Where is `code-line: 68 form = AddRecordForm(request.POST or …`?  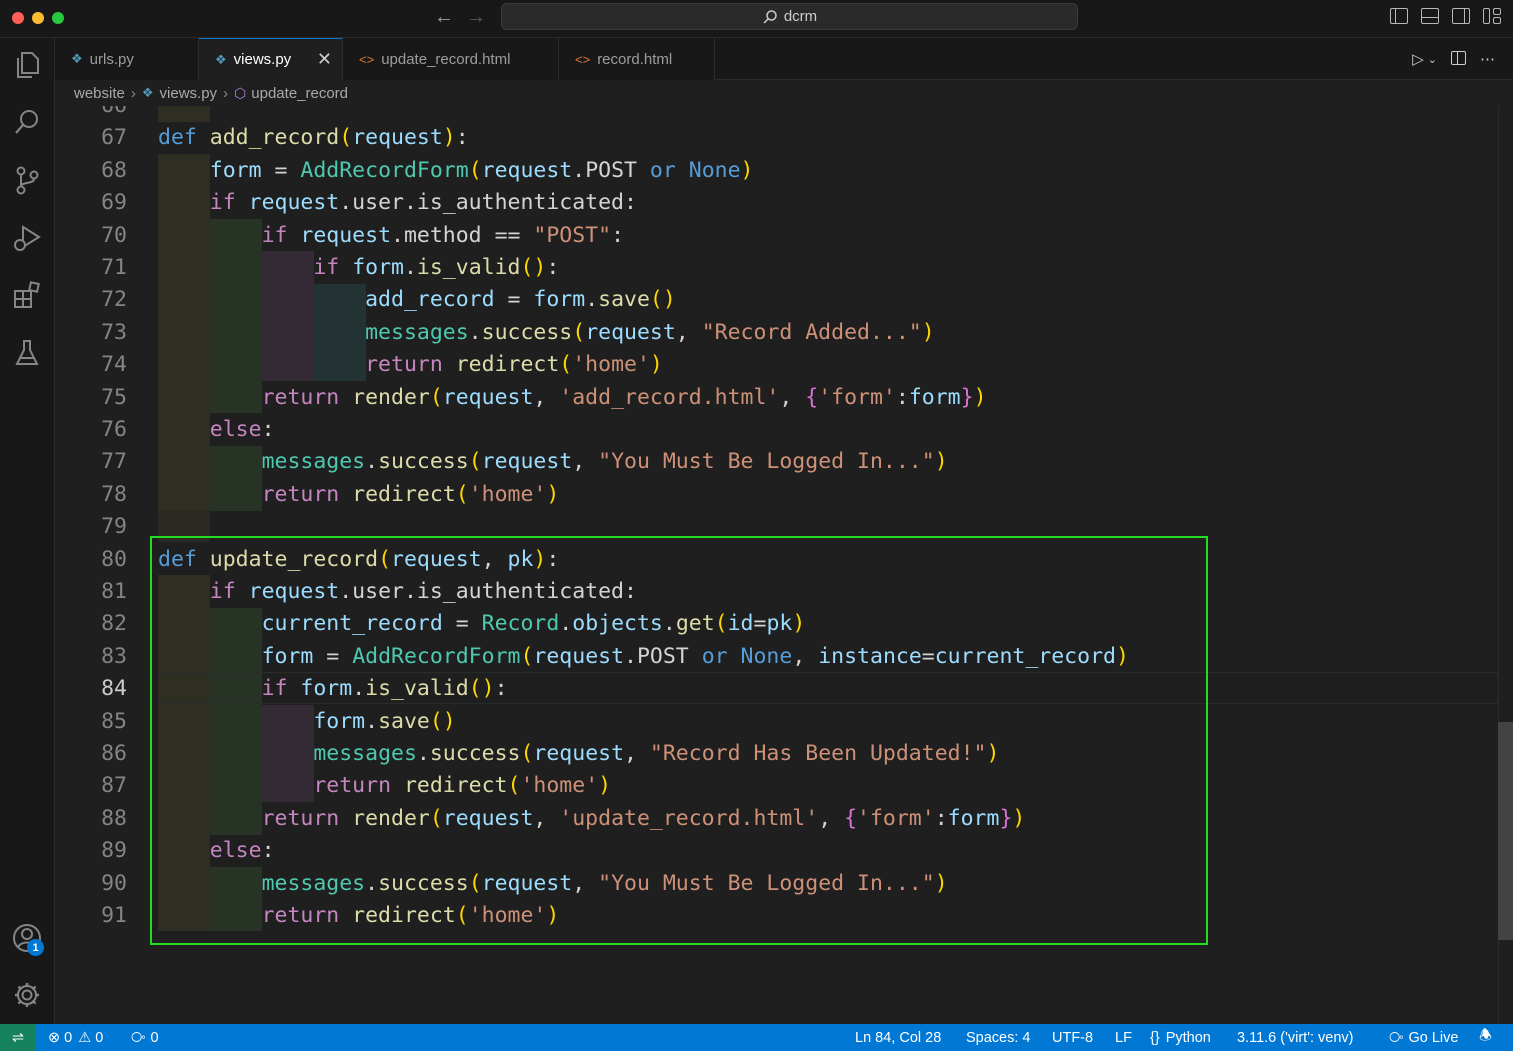
code-line: 68 form = AddRecordForm(request.POST or … is located at coordinates (775, 171).